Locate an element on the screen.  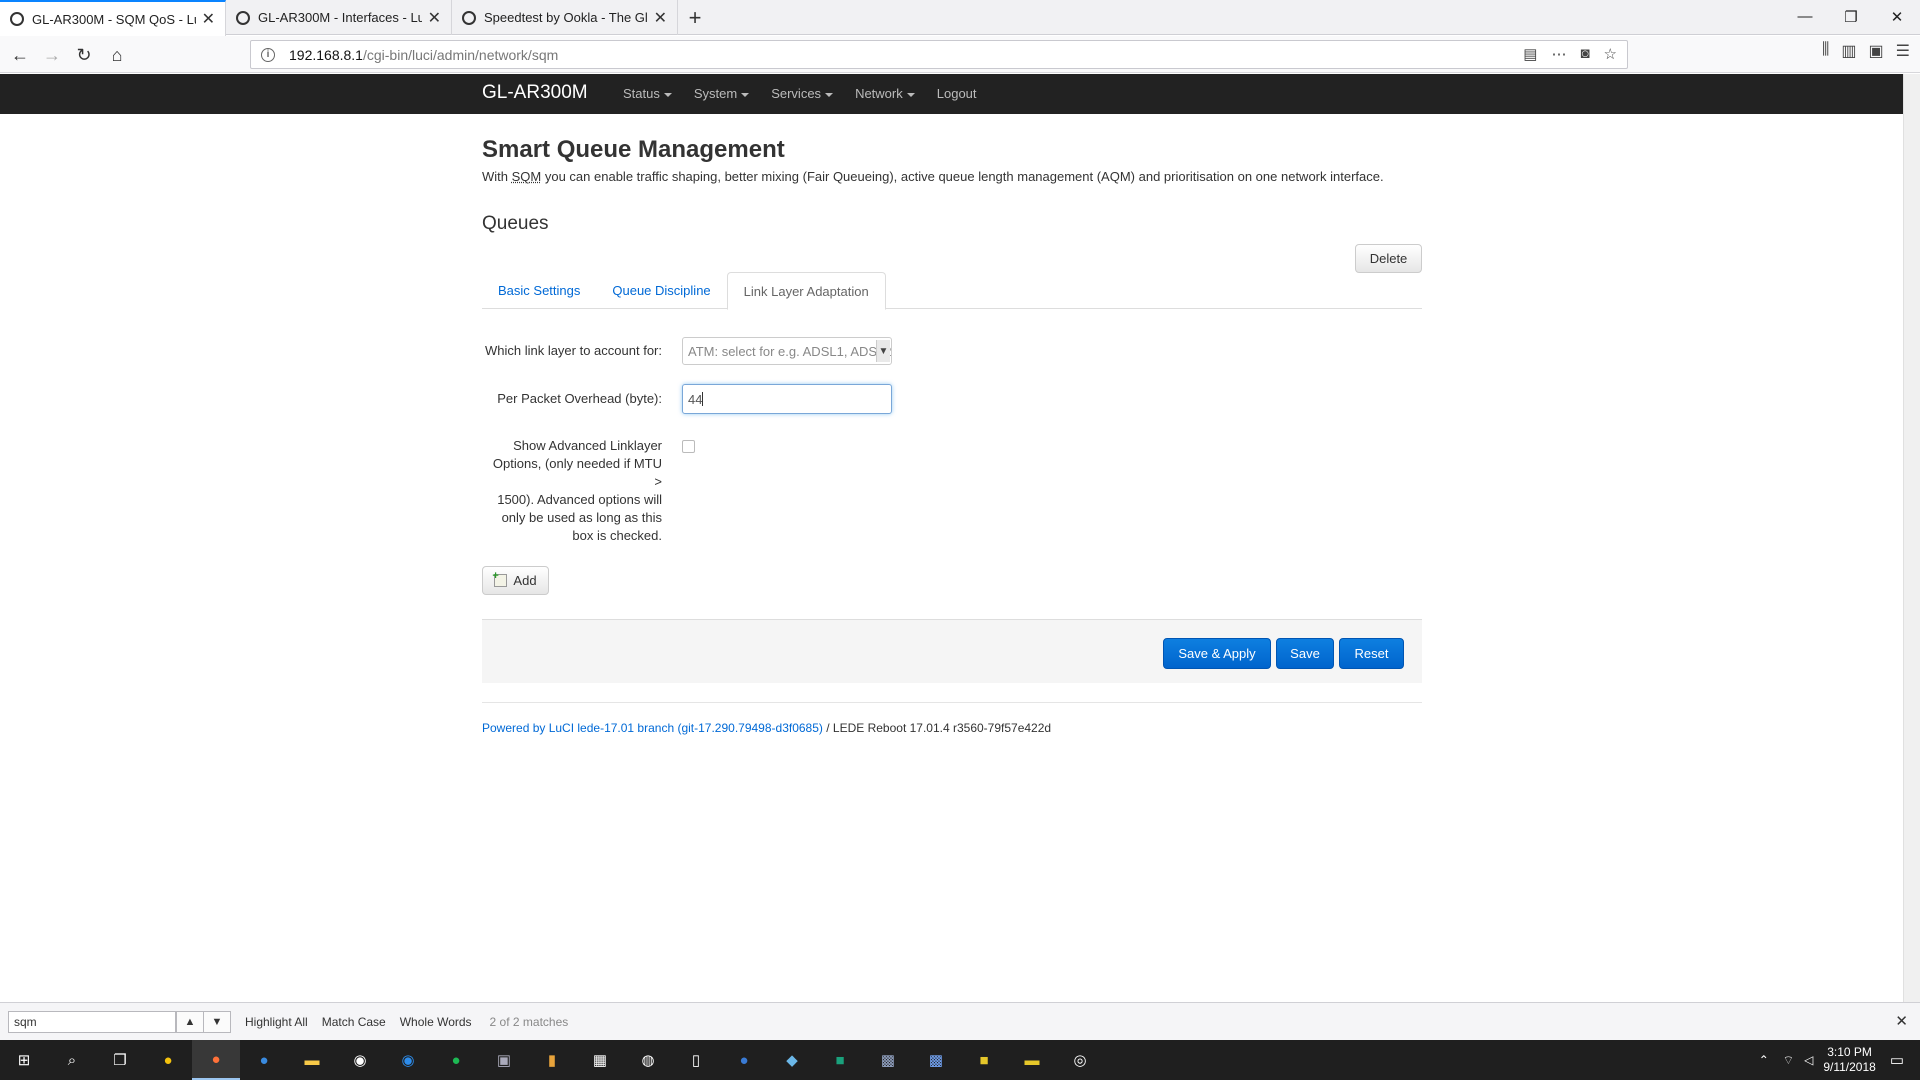
highlight-all-toggle: Highlight All is located at coordinates (276, 1022).